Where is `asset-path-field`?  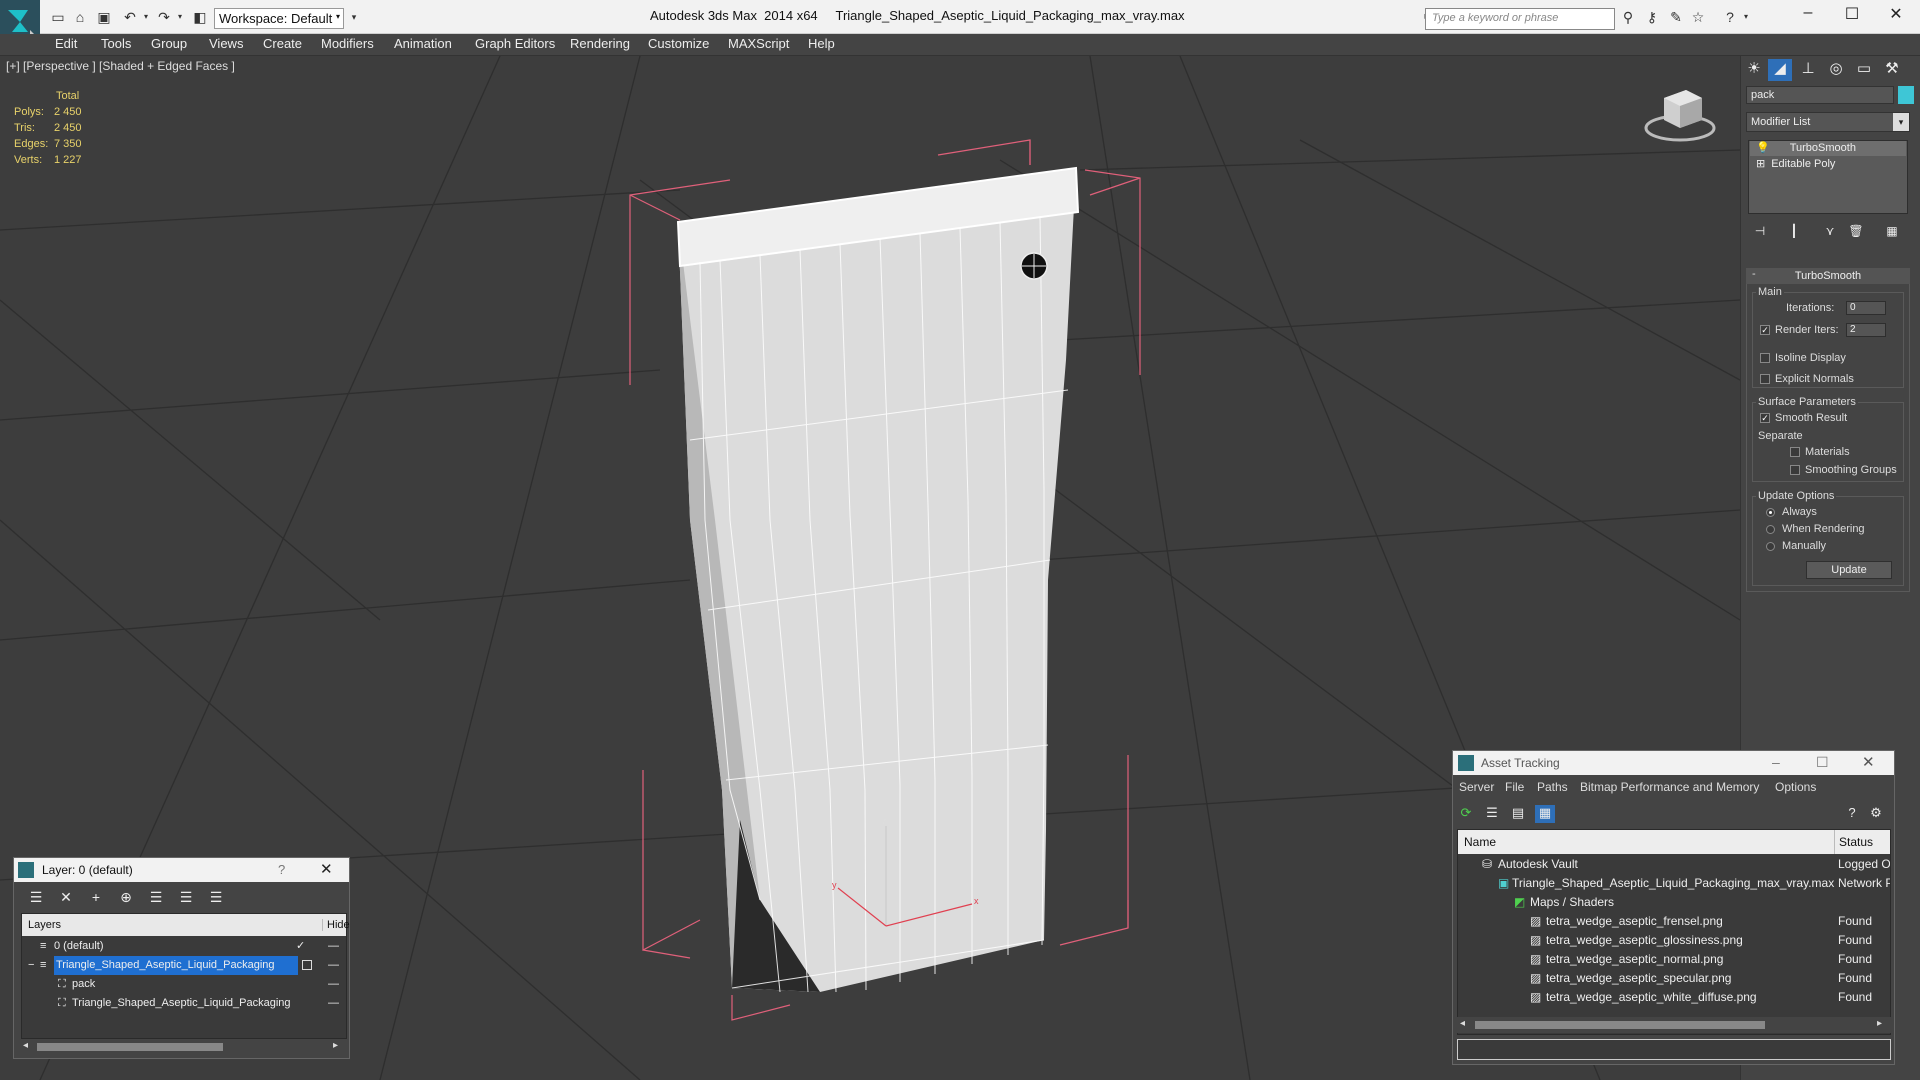
asset-path-field is located at coordinates (1674, 1049).